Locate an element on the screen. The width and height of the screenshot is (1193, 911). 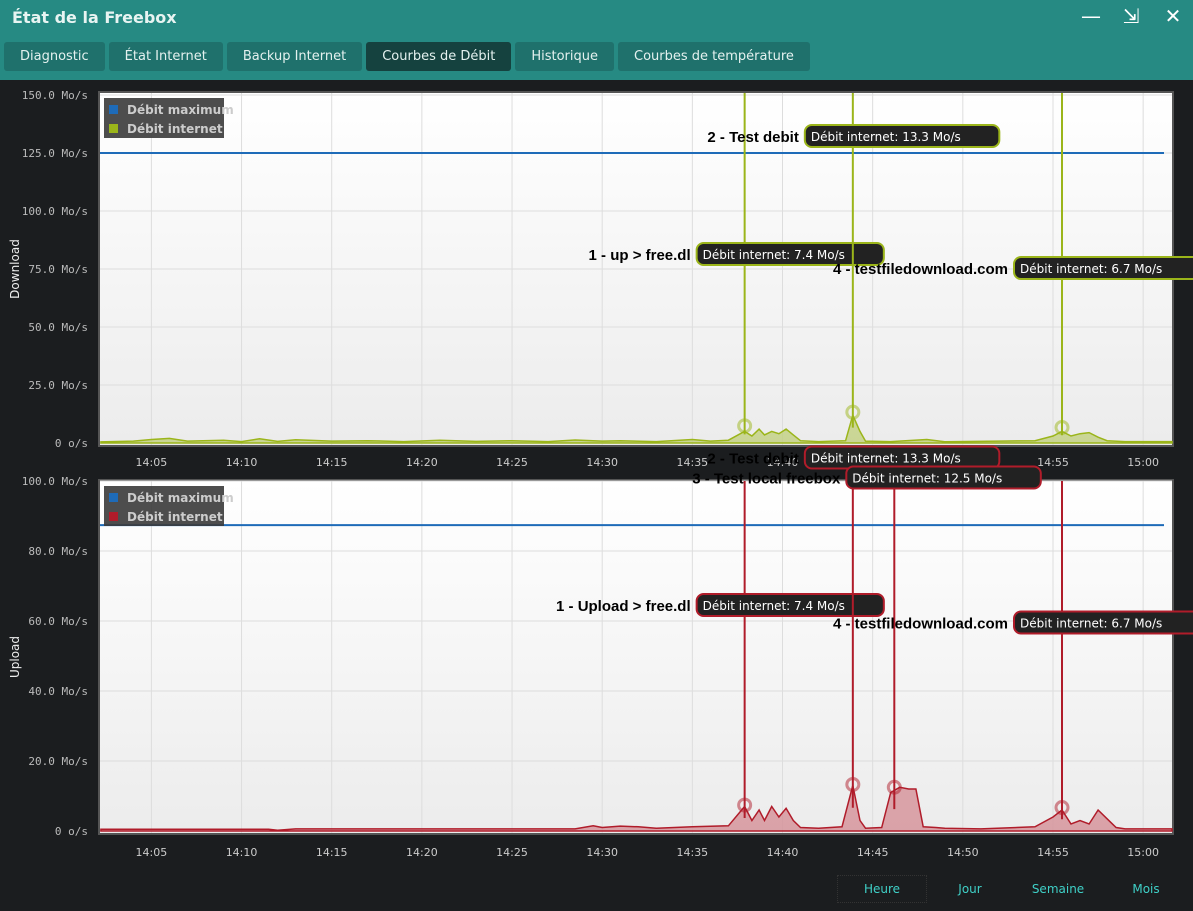
y-axis-label: Download is located at coordinates (15, 269).